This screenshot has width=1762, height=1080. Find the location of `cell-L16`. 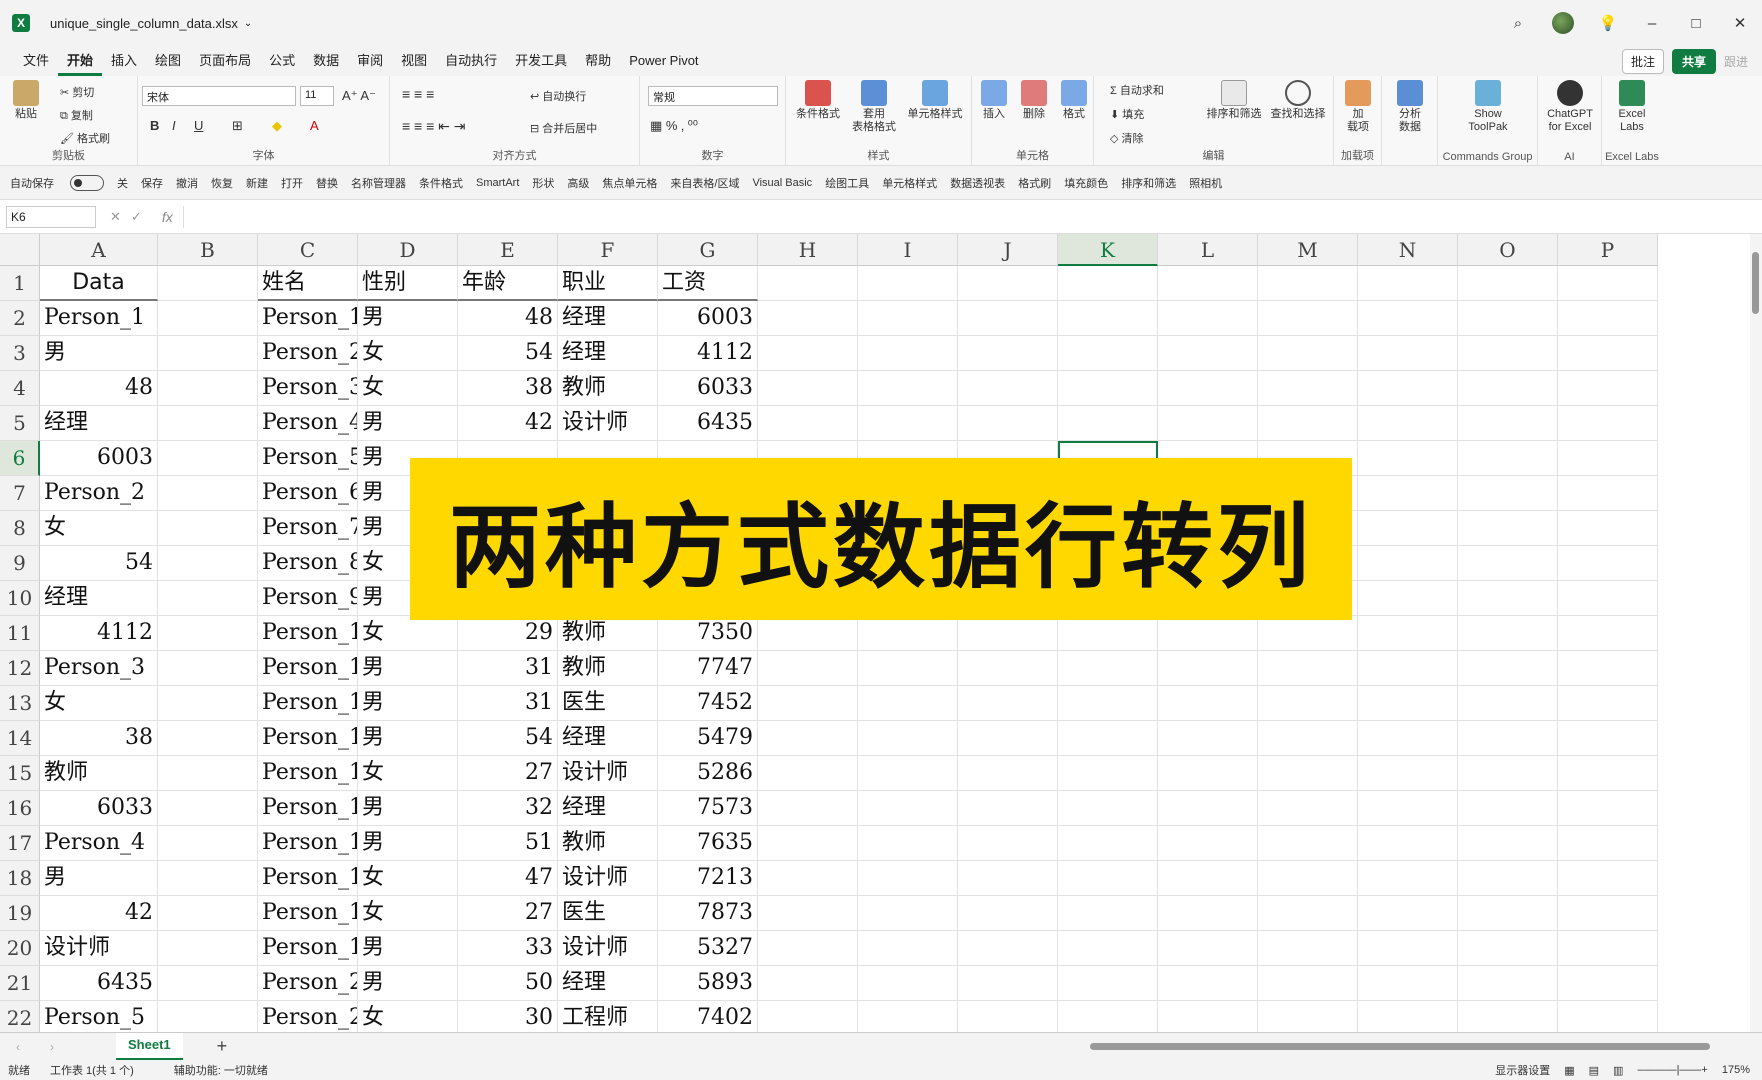

cell-L16 is located at coordinates (1208, 808).